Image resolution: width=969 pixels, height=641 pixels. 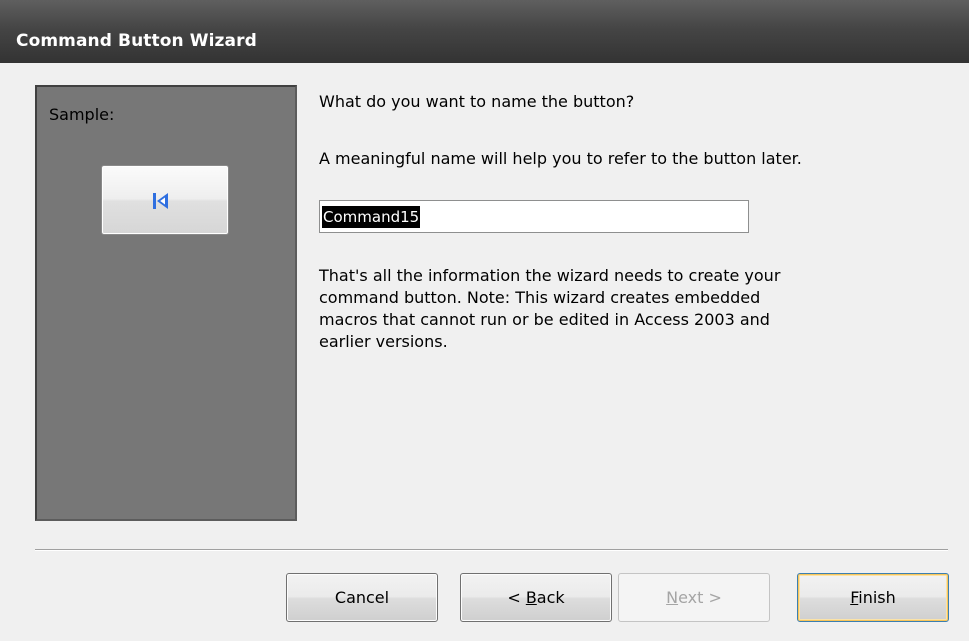 What do you see at coordinates (672, 597) in the screenshot?
I see `next-button-accel: N` at bounding box center [672, 597].